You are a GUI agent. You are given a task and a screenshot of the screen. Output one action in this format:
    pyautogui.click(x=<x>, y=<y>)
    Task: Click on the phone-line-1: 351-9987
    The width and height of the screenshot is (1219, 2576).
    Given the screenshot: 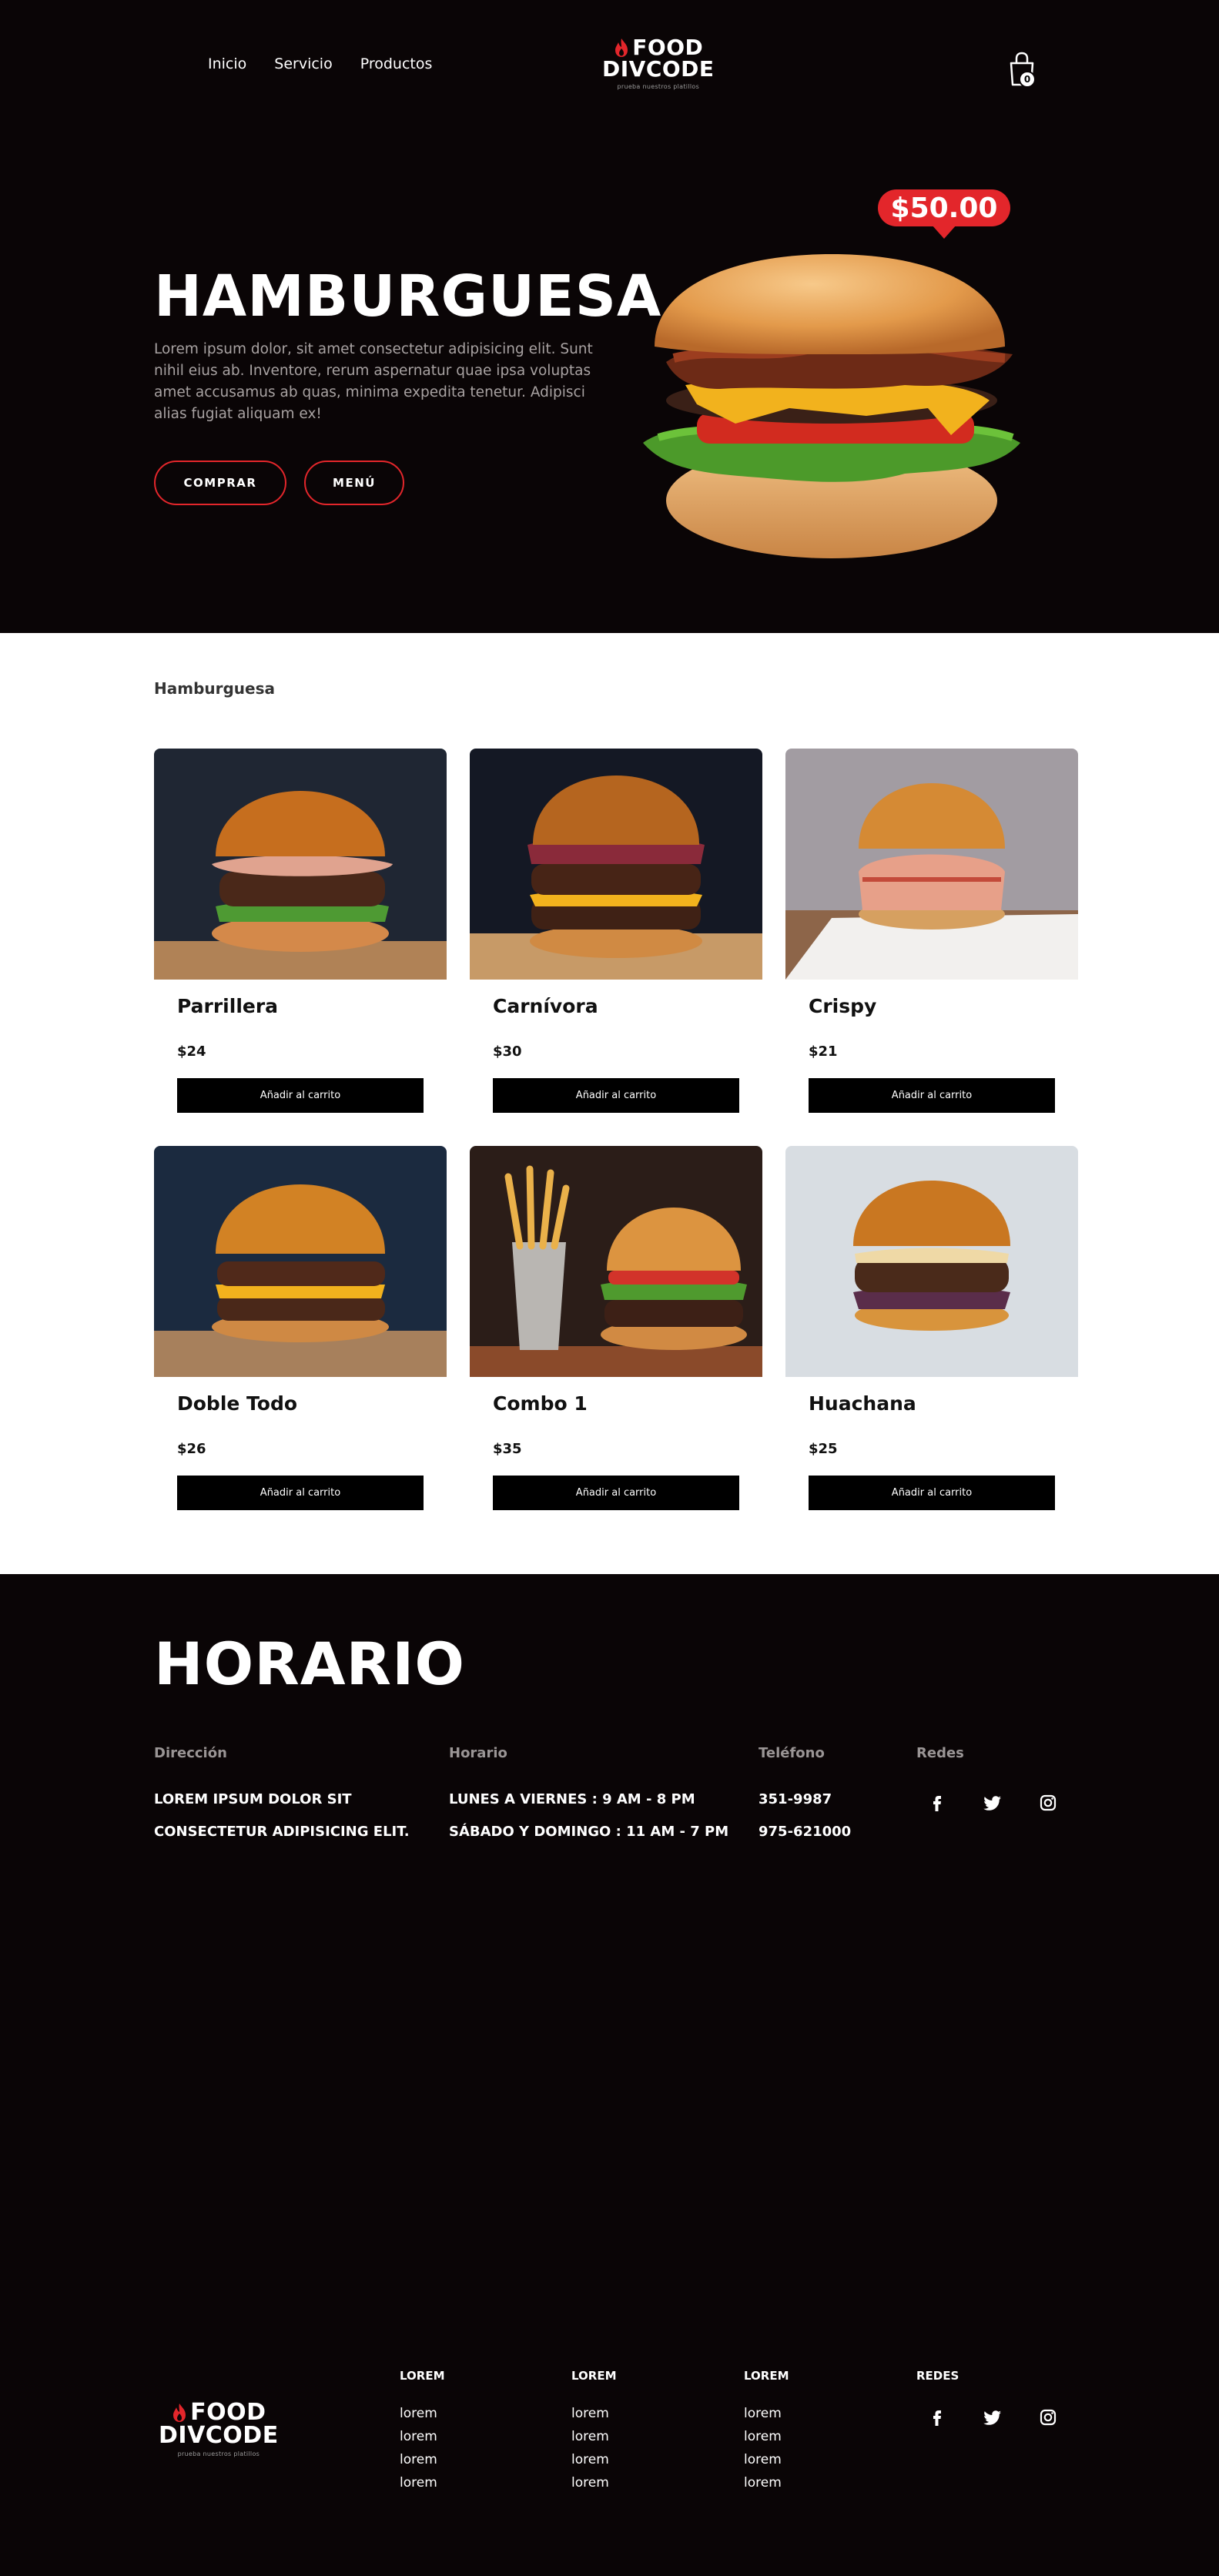 What is the action you would take?
    pyautogui.click(x=796, y=1799)
    